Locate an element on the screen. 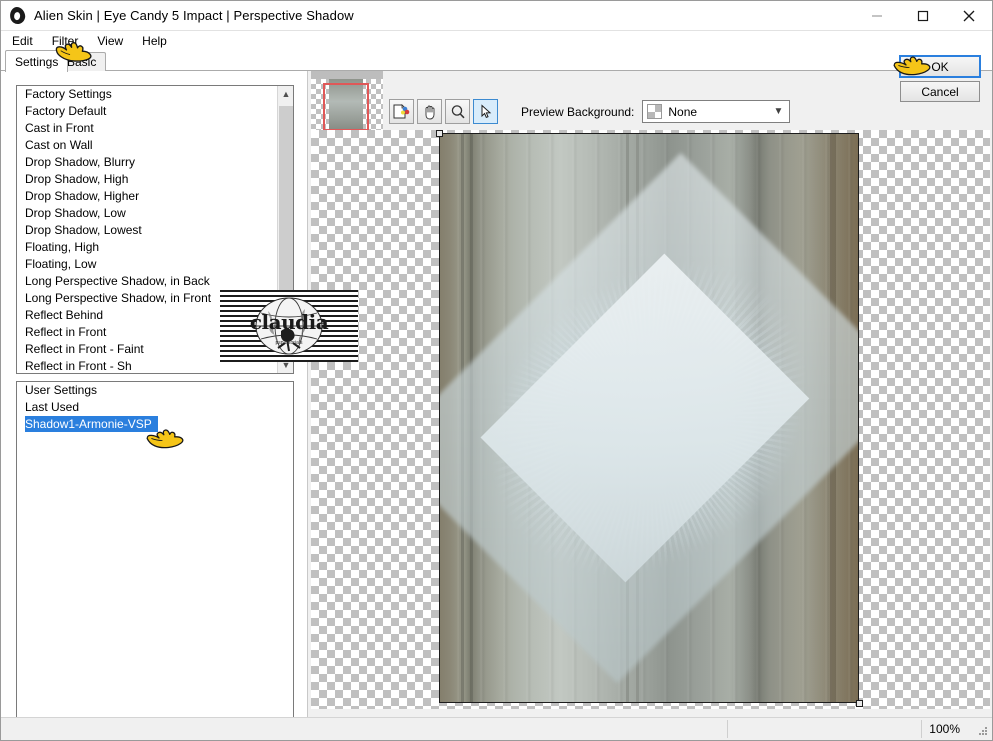 The image size is (993, 741). cancel-button: Cancel is located at coordinates (940, 91).